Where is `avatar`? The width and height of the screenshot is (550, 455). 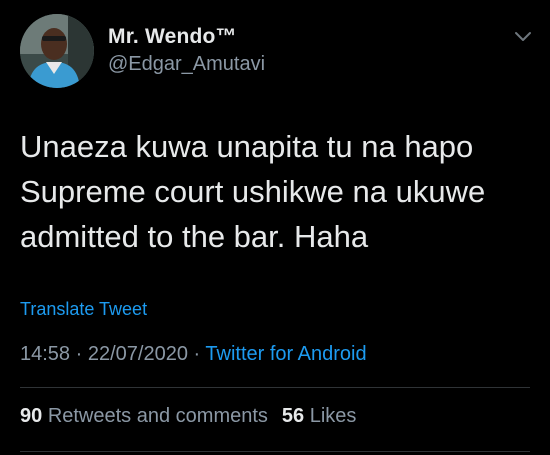
avatar is located at coordinates (57, 51).